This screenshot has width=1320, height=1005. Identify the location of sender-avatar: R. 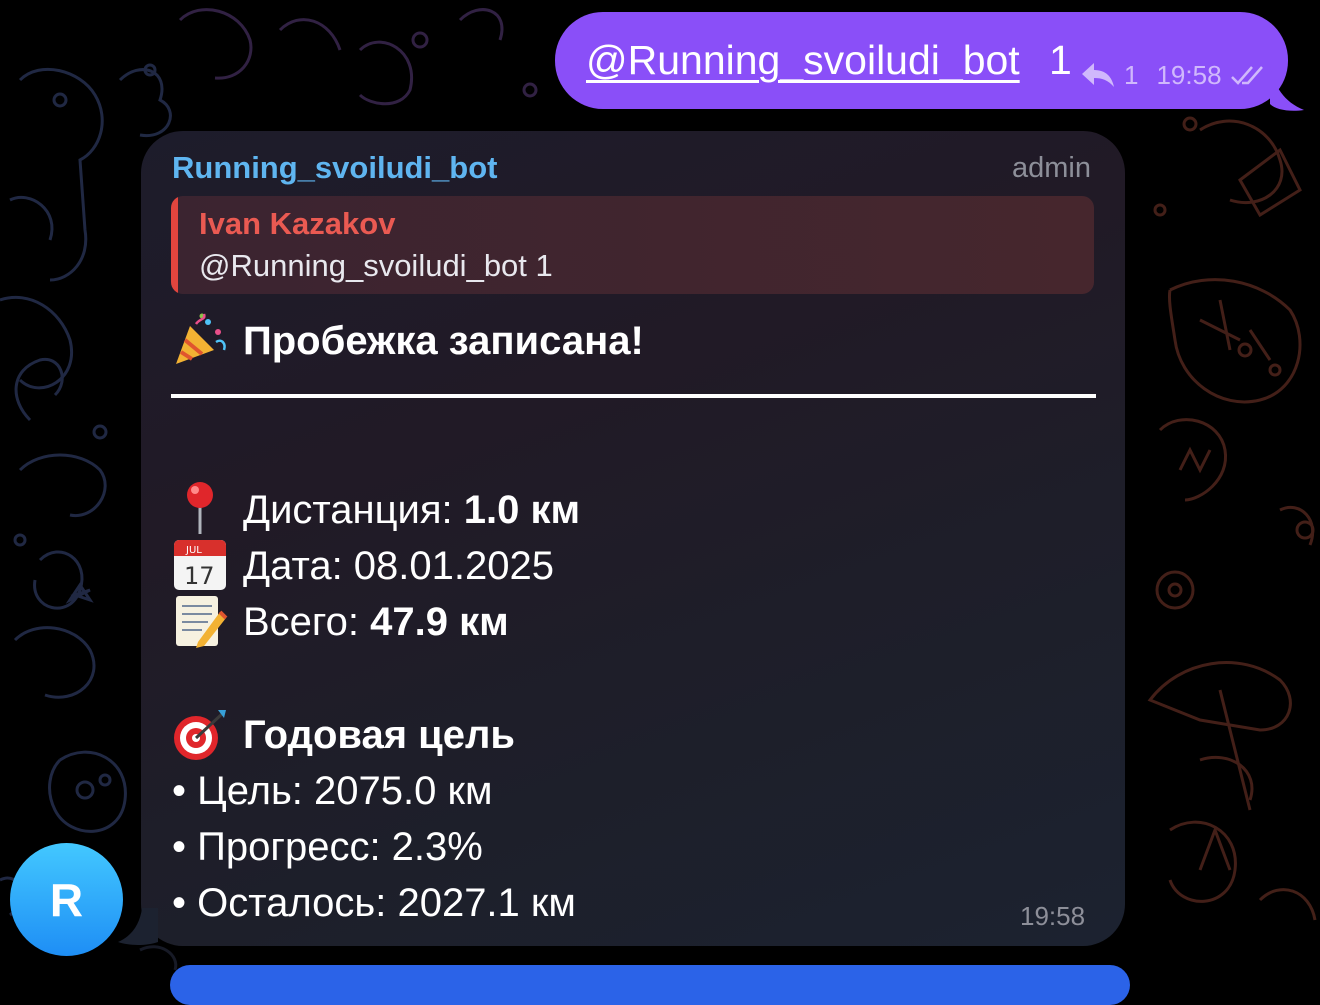
(66, 899).